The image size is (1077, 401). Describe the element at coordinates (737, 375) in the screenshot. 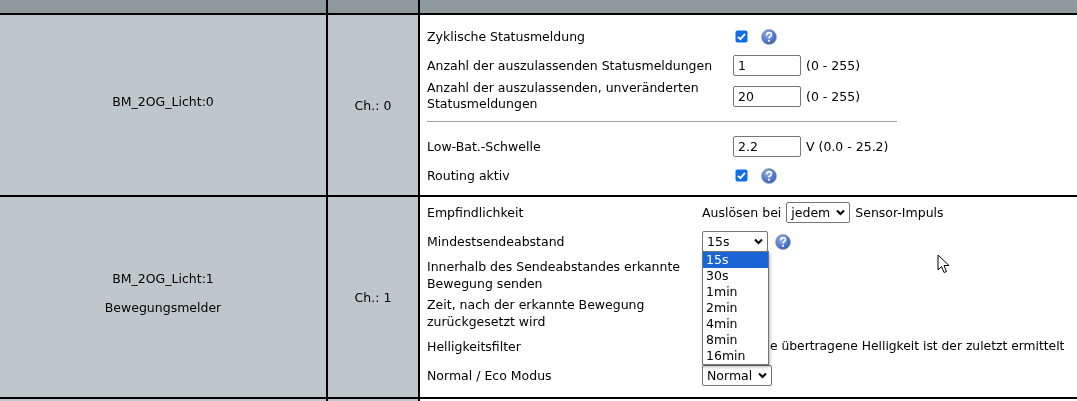

I see `dropdown: Normal` at that location.